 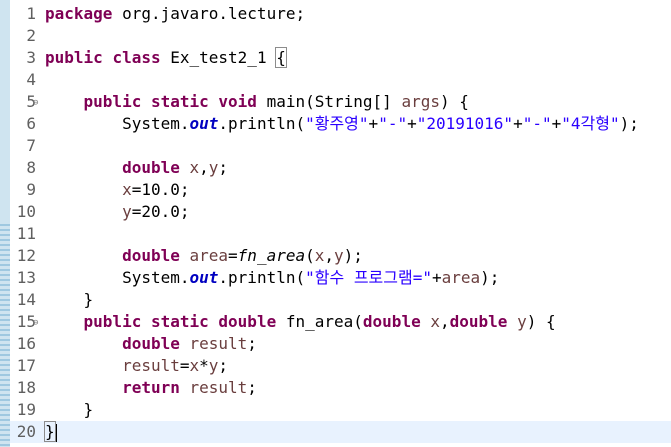 I want to click on code-token: System., so click(x=117, y=277).